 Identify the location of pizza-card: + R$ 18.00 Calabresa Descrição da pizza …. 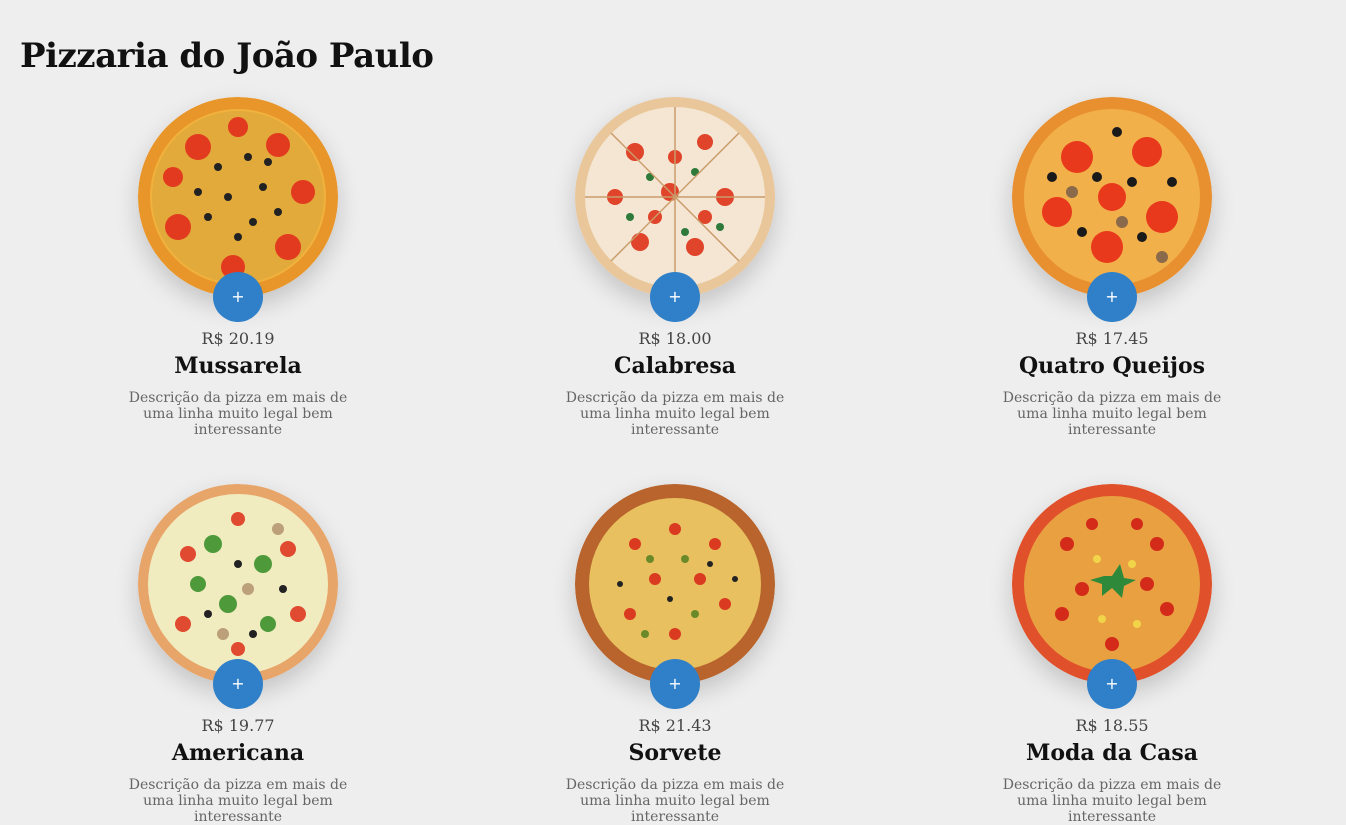
(675, 267).